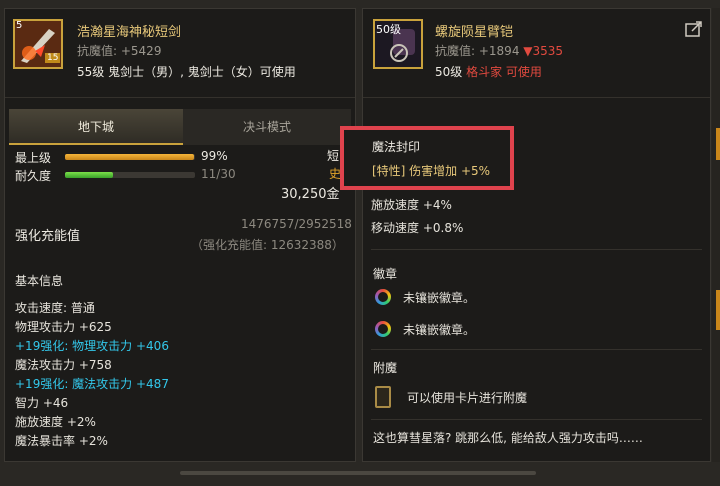 Image resolution: width=720 pixels, height=486 pixels. Describe the element at coordinates (33, 158) in the screenshot. I see `max-level-label: 最上级` at that location.